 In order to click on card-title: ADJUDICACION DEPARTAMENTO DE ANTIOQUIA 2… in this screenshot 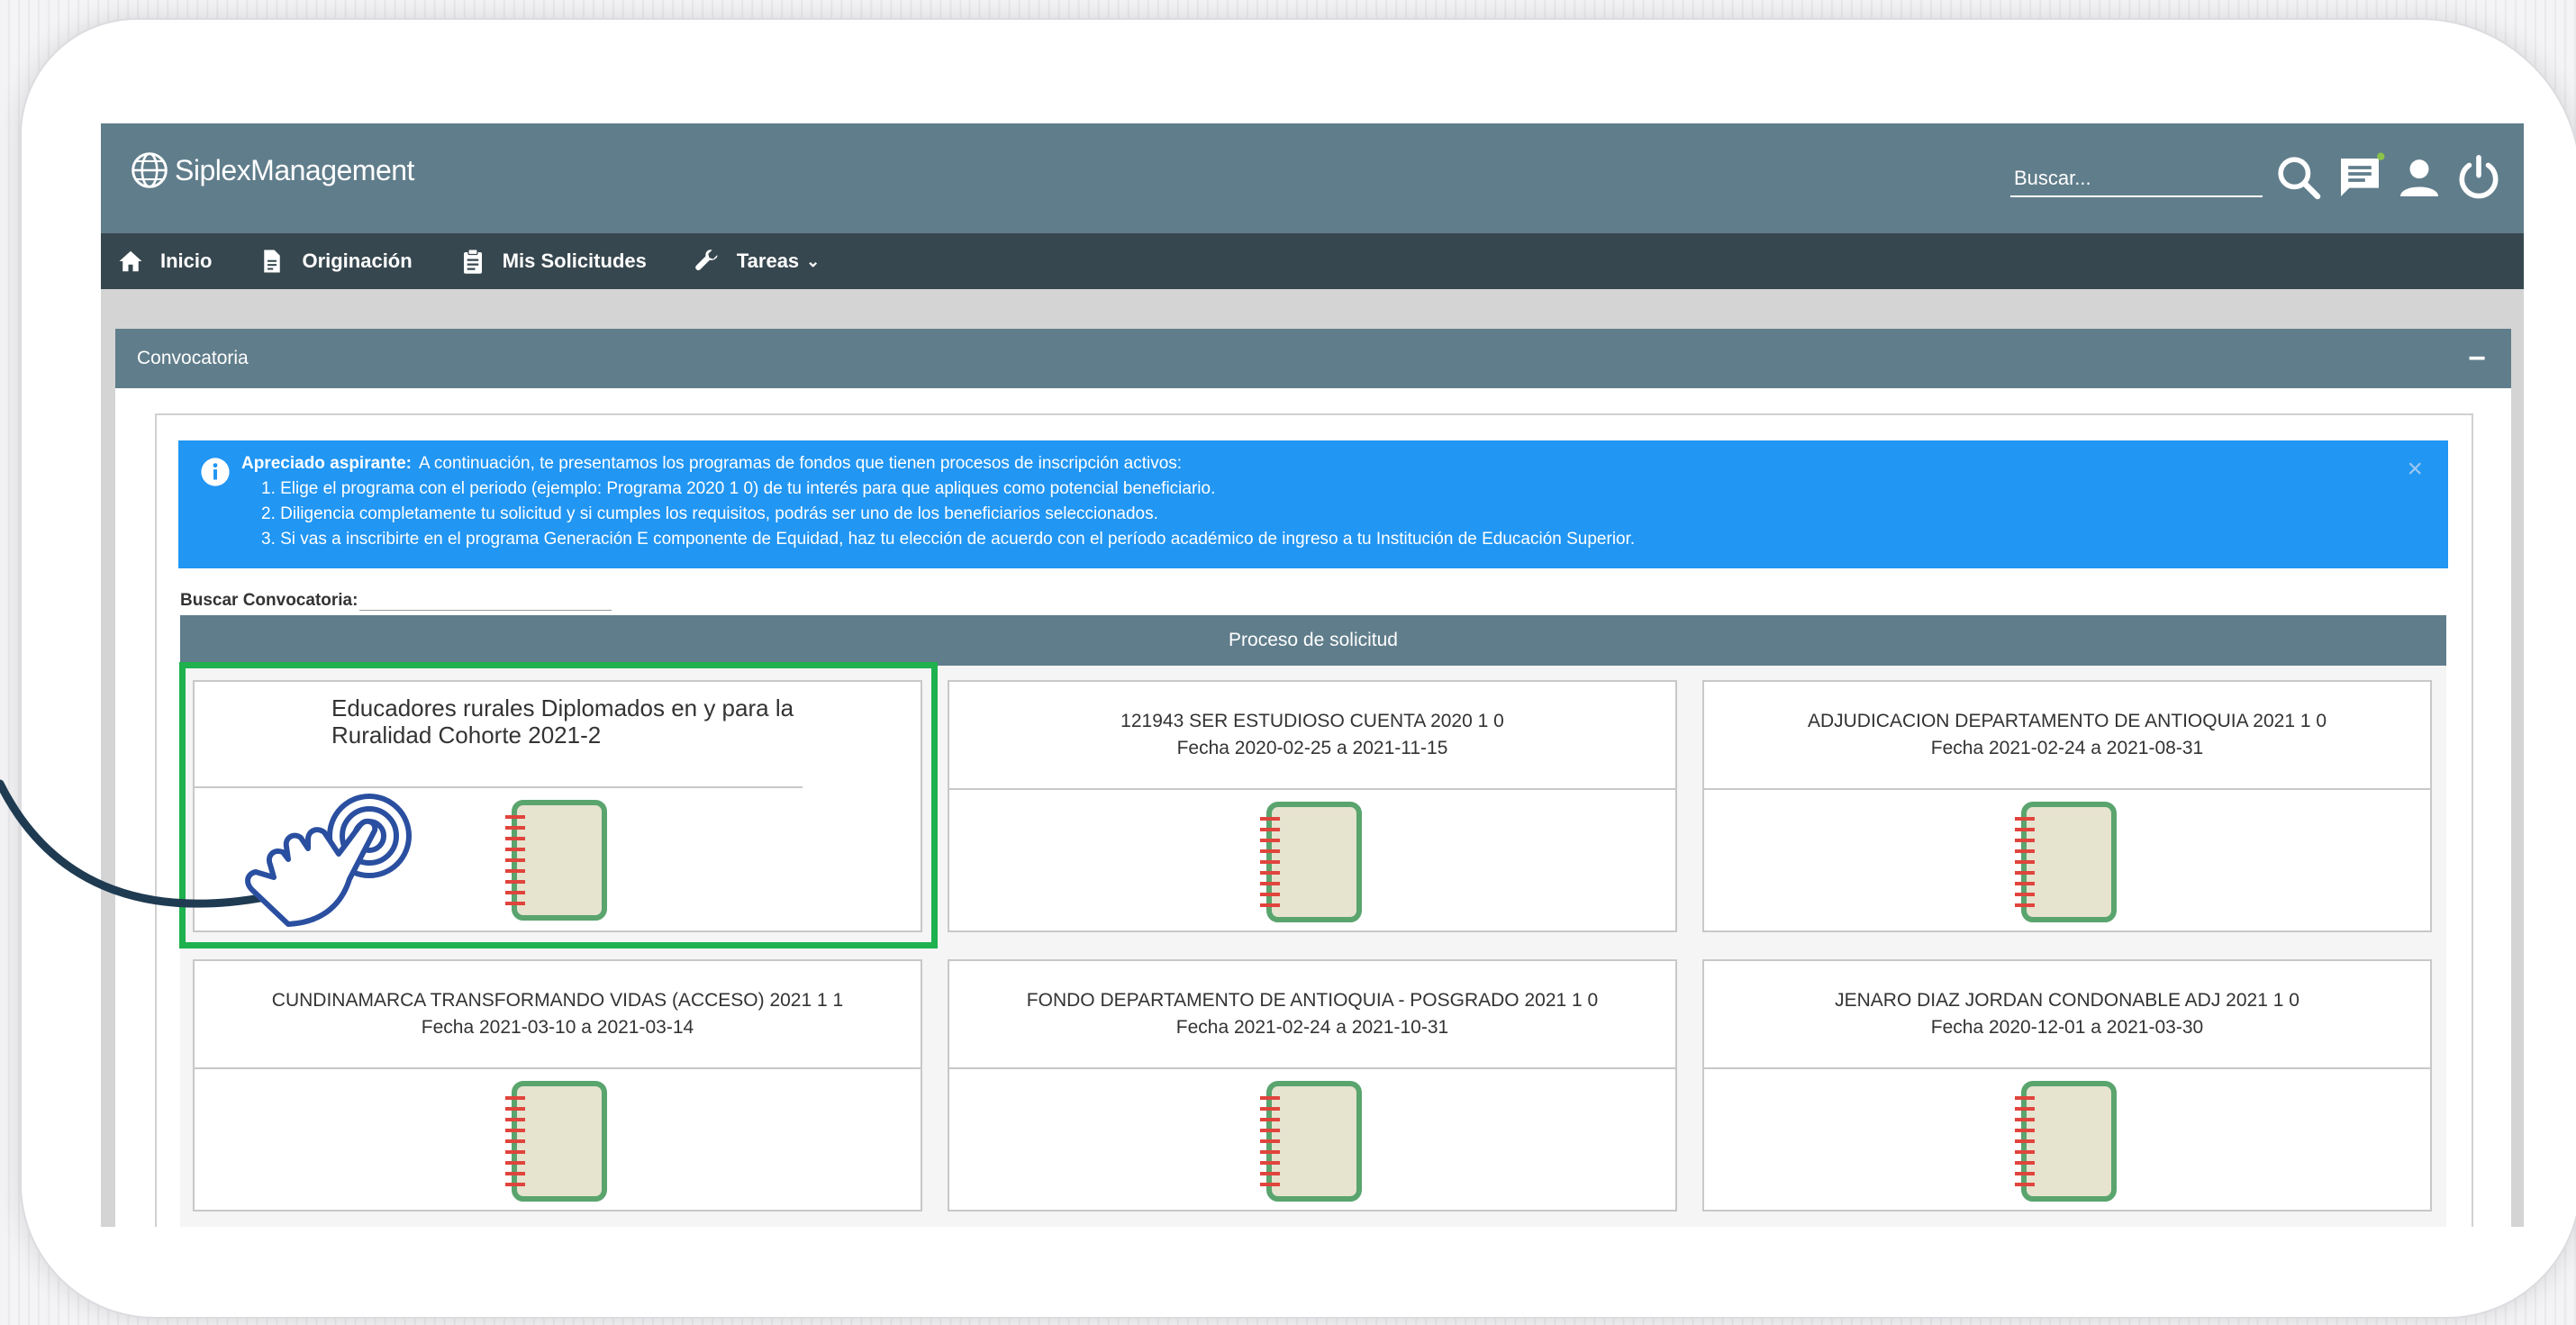, I will do `click(2067, 721)`.